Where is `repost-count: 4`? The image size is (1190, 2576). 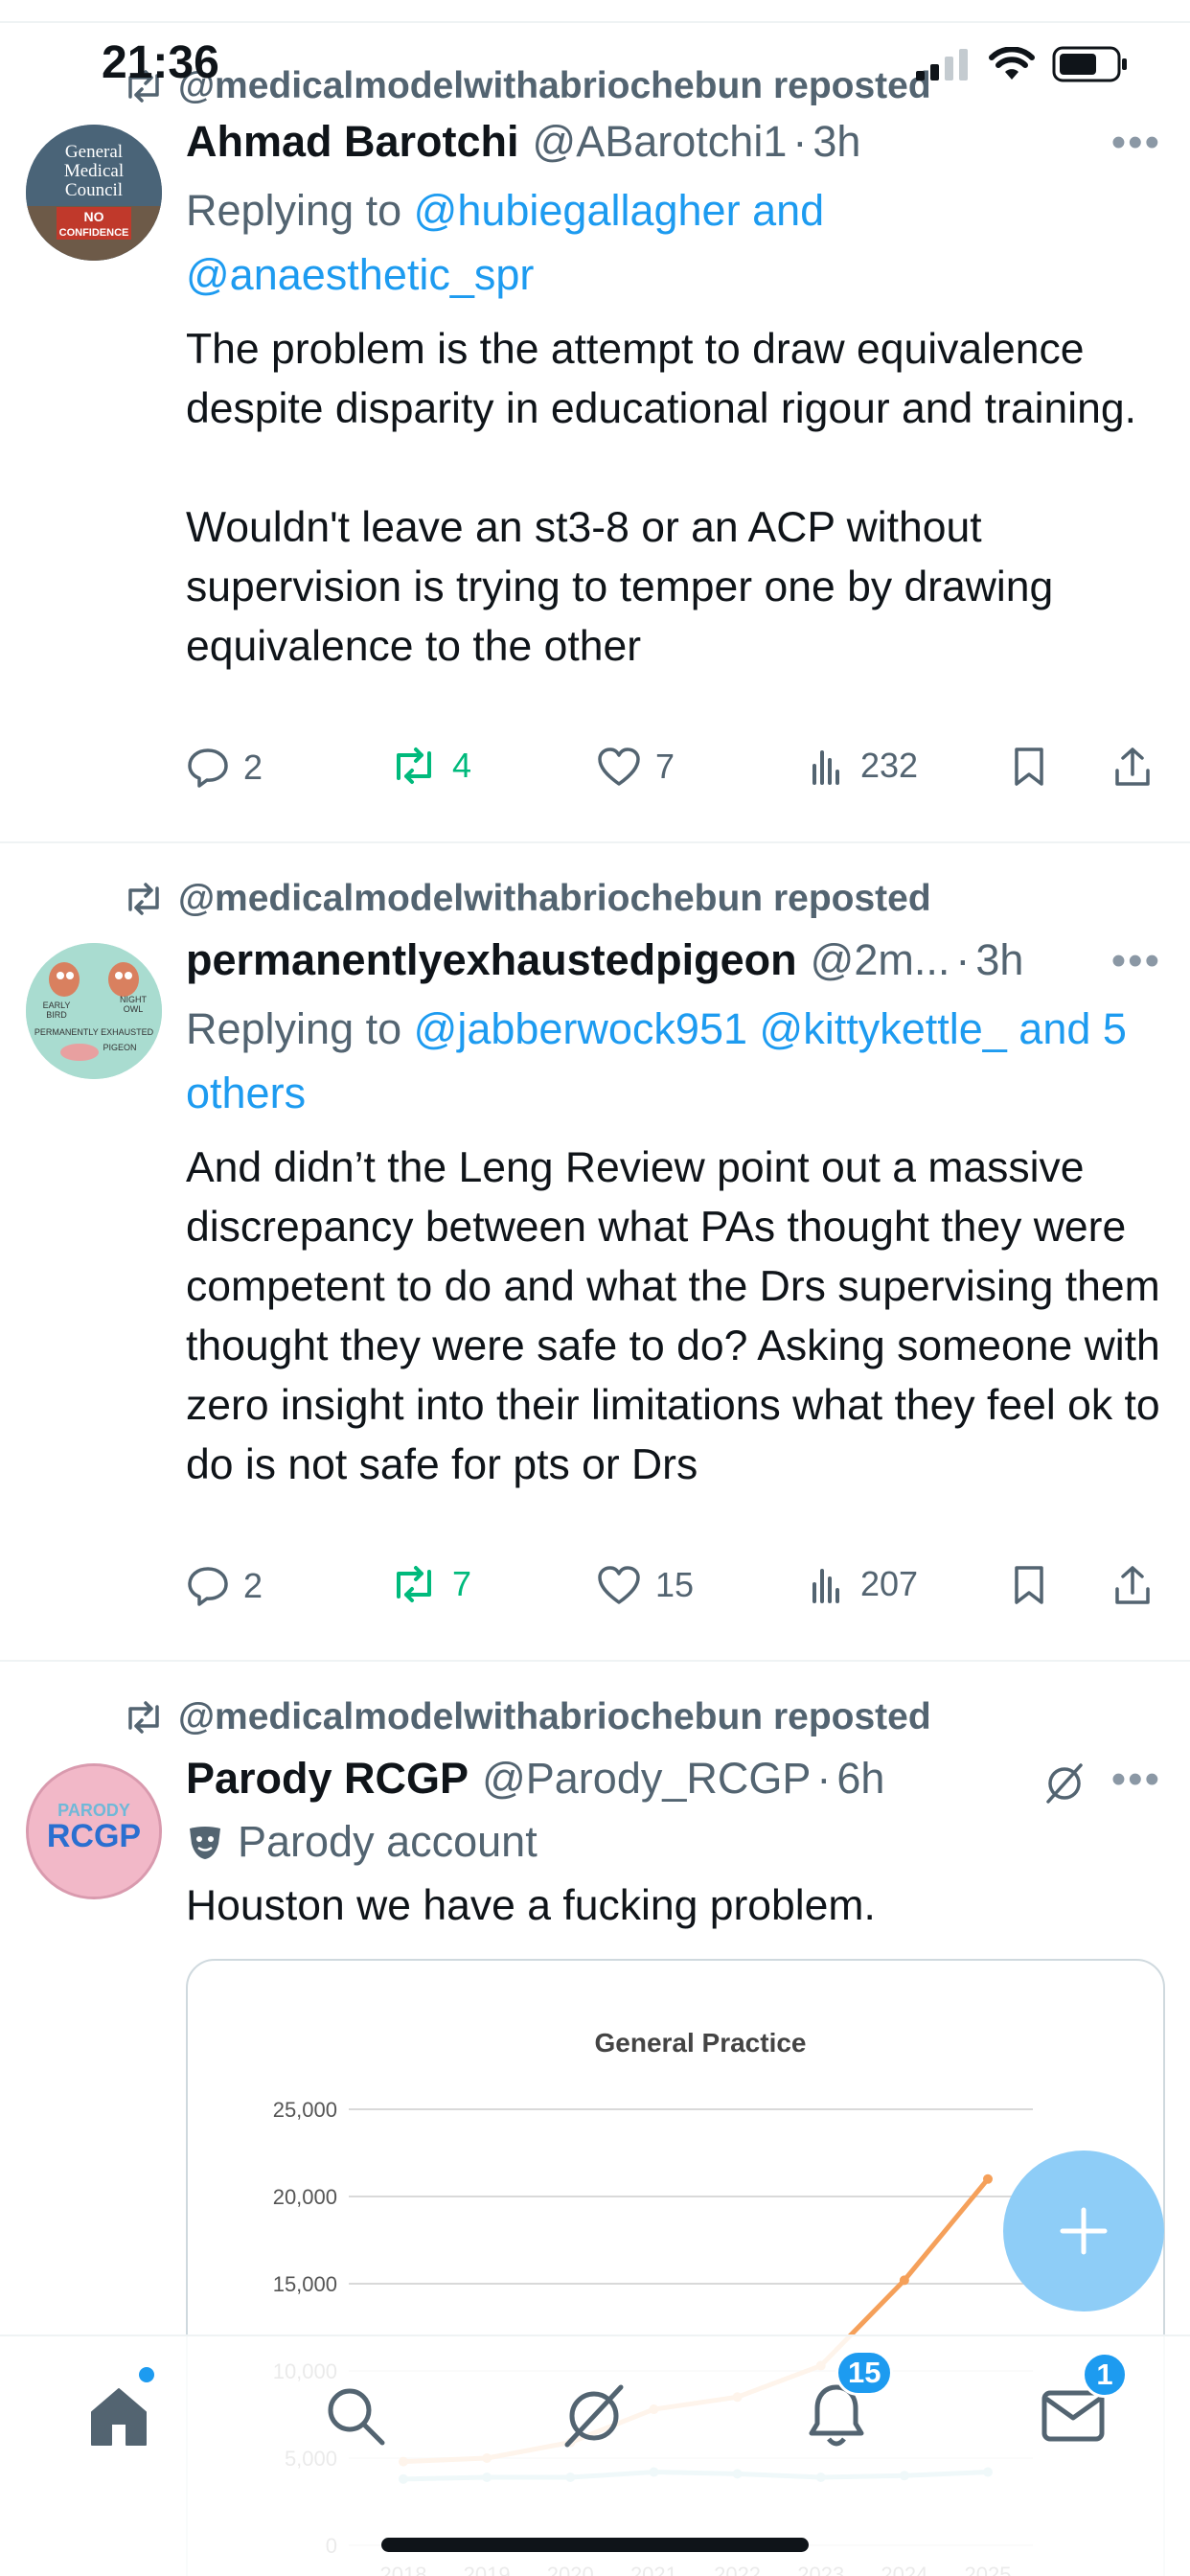 repost-count: 4 is located at coordinates (462, 765).